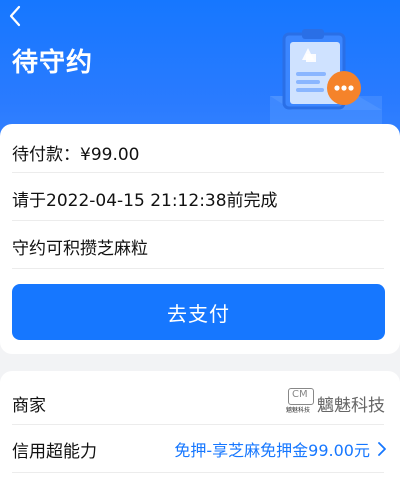  What do you see at coordinates (53, 63) in the screenshot?
I see `page-title: 待守约` at bounding box center [53, 63].